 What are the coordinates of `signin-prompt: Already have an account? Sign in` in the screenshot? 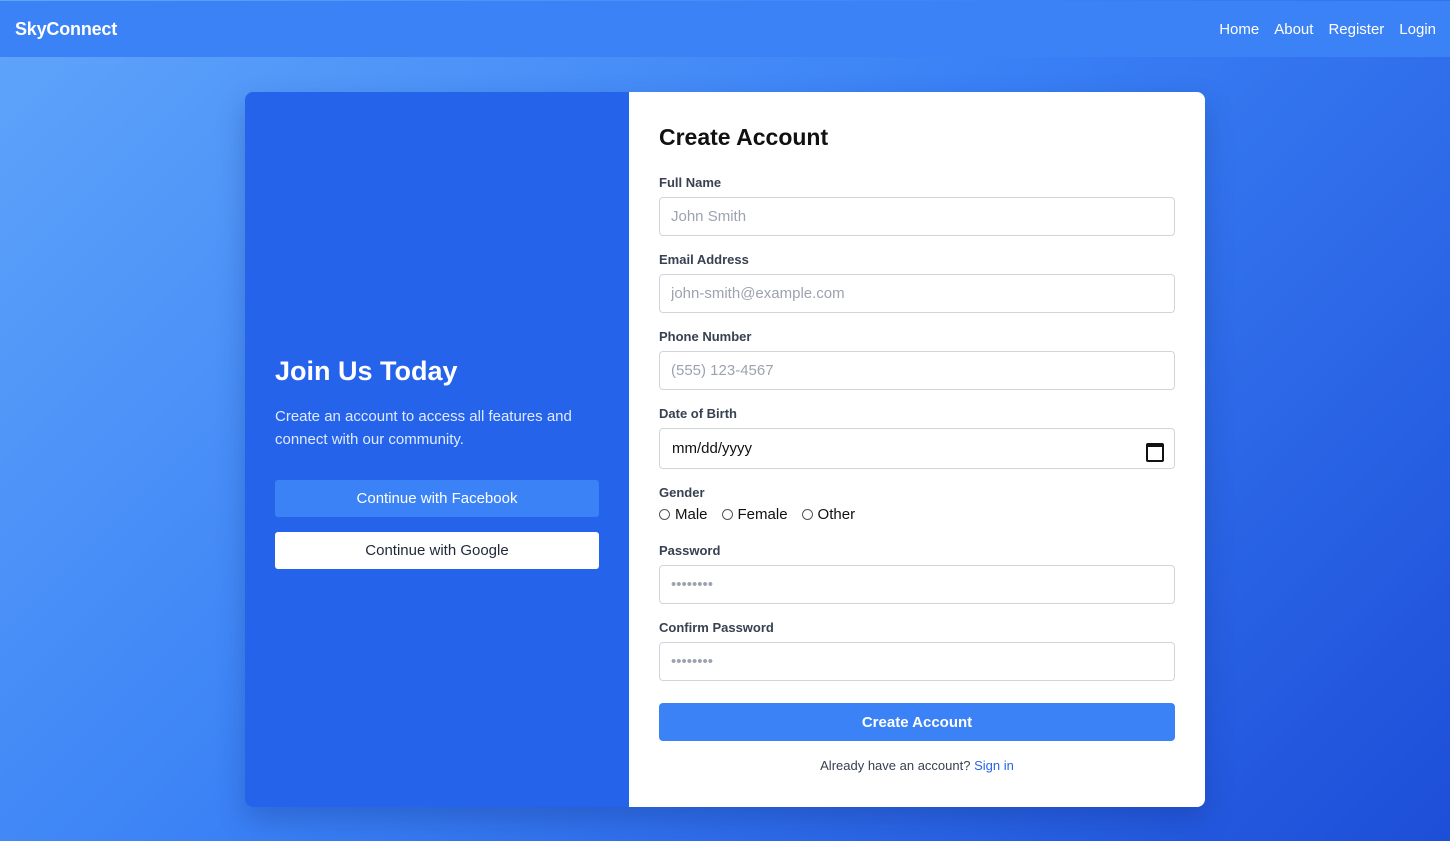 It's located at (917, 765).